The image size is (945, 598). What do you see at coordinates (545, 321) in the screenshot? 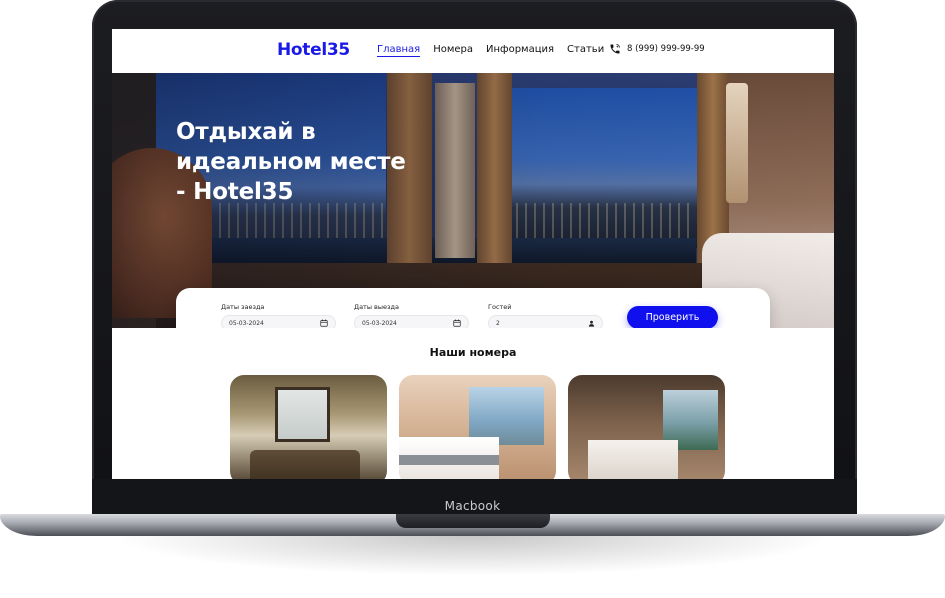
I see `guests-input: 2` at bounding box center [545, 321].